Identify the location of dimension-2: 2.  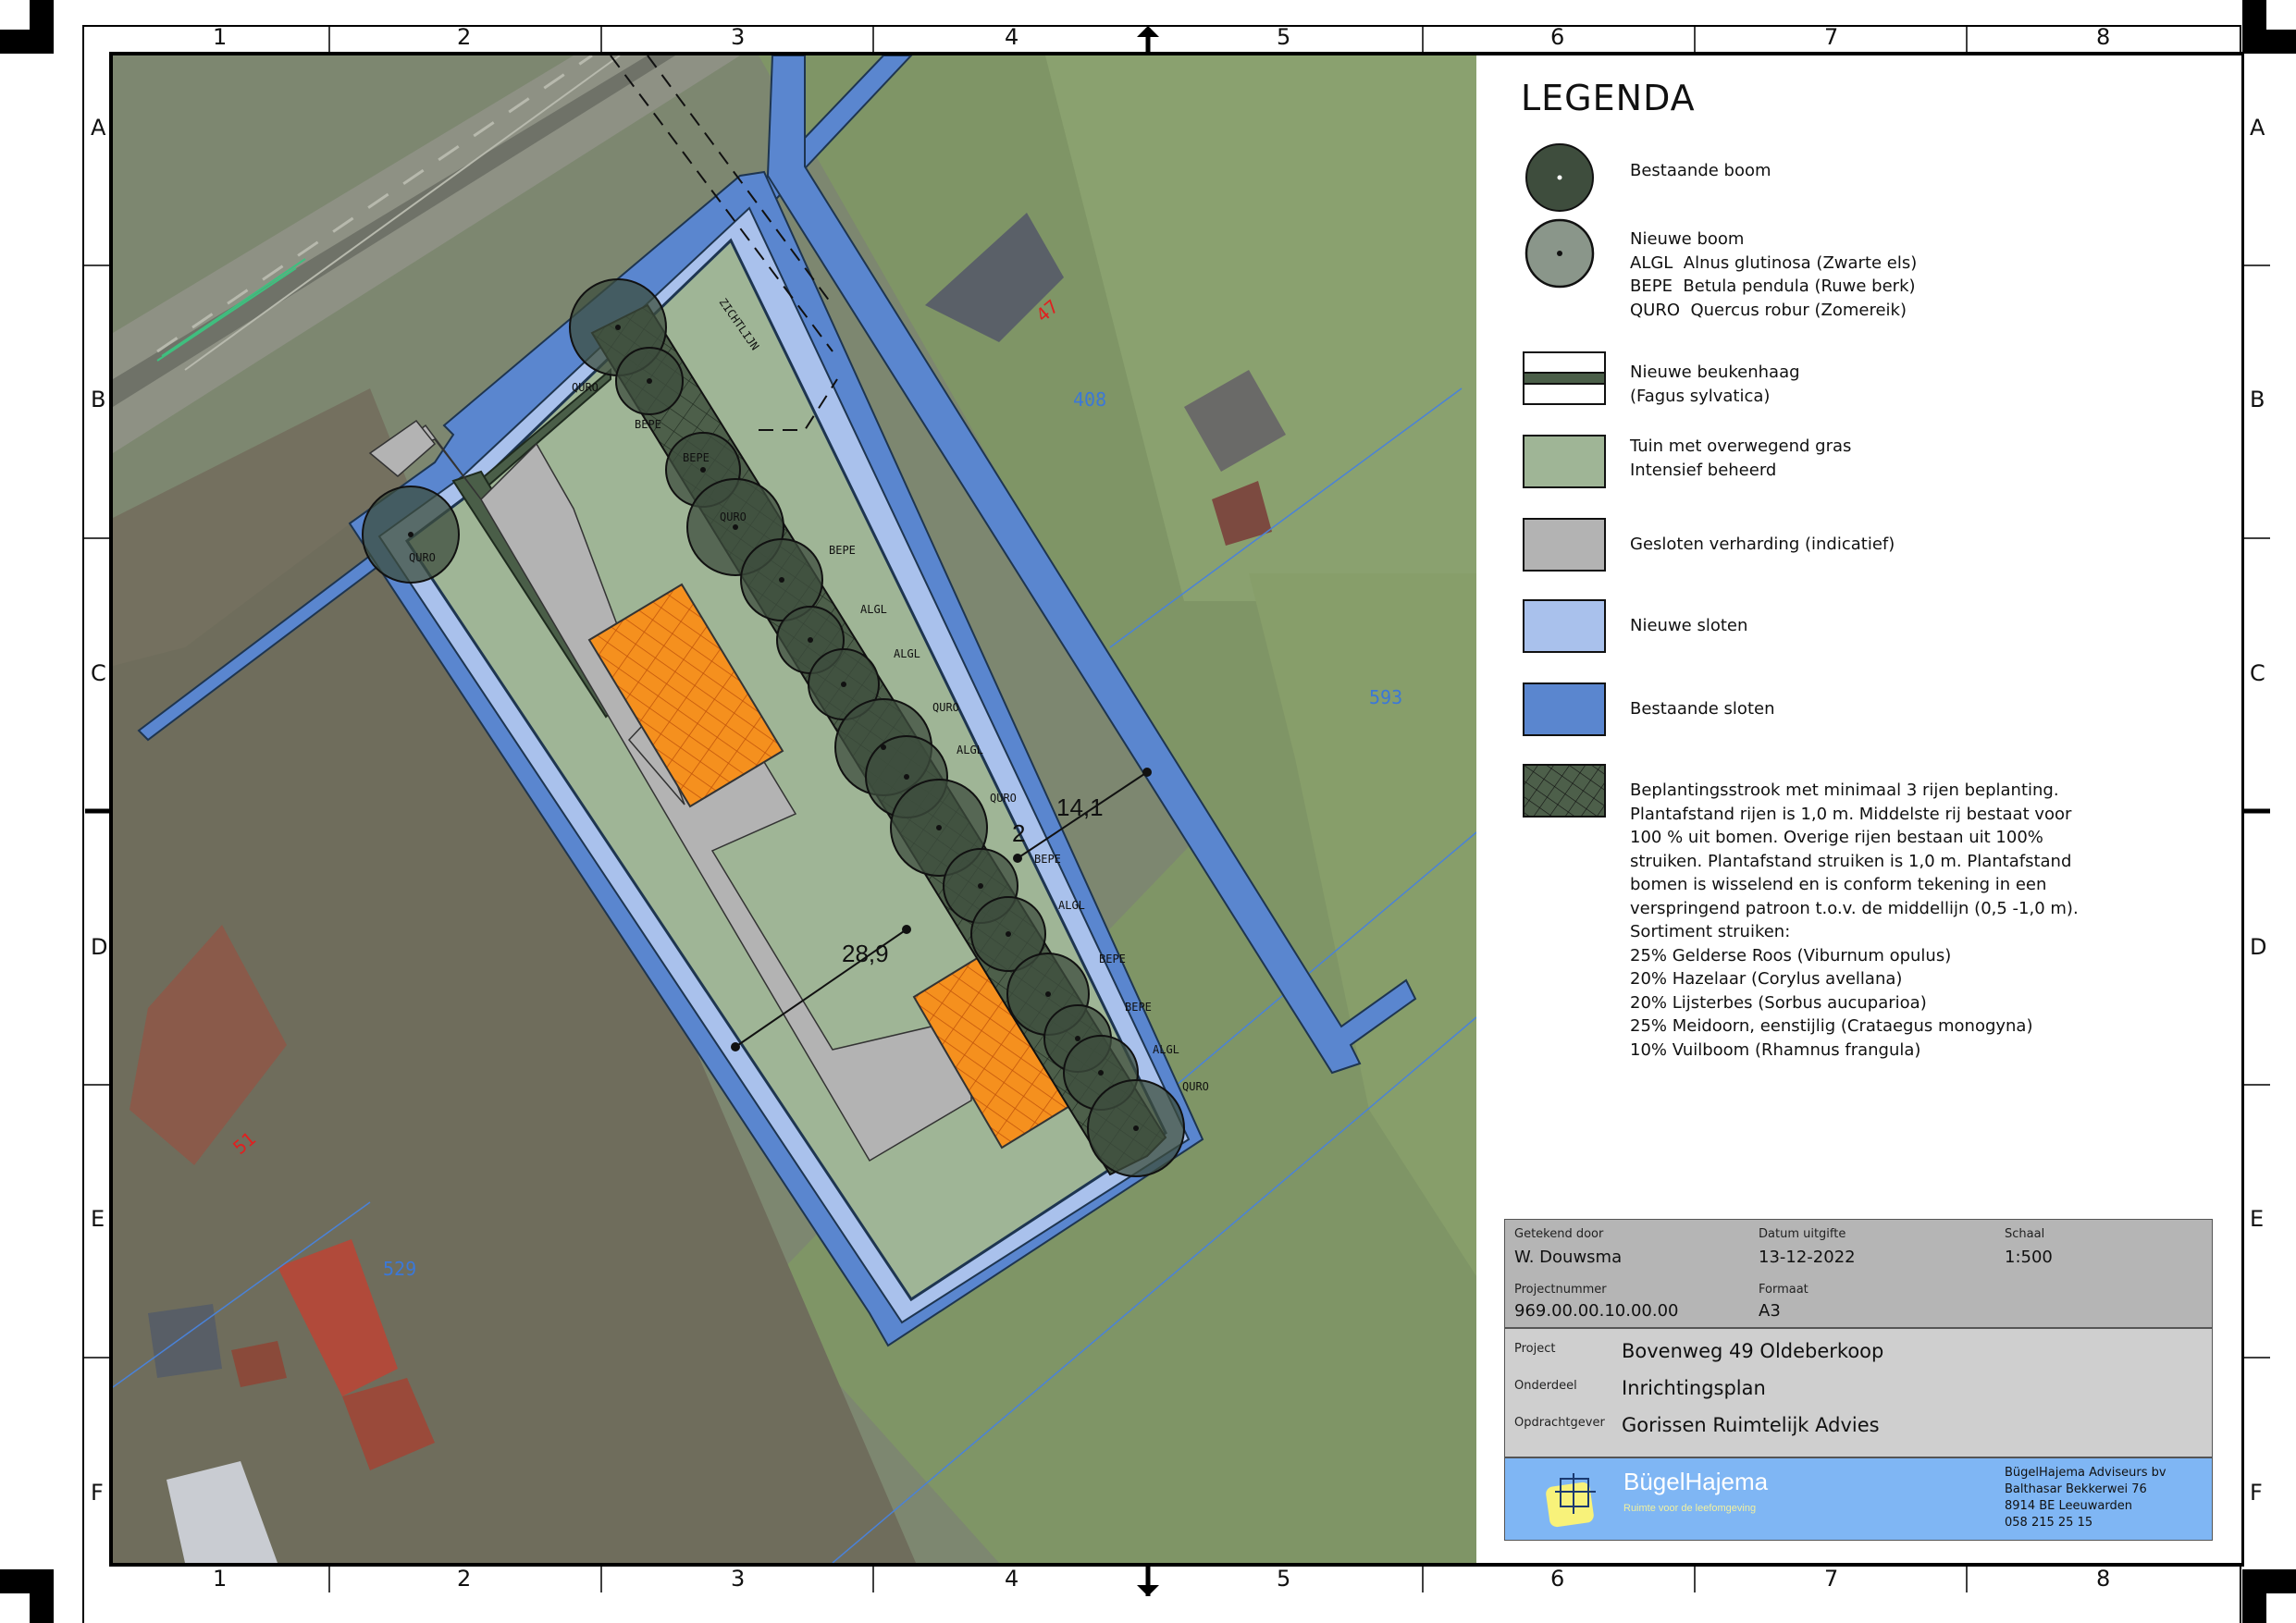
(1019, 833).